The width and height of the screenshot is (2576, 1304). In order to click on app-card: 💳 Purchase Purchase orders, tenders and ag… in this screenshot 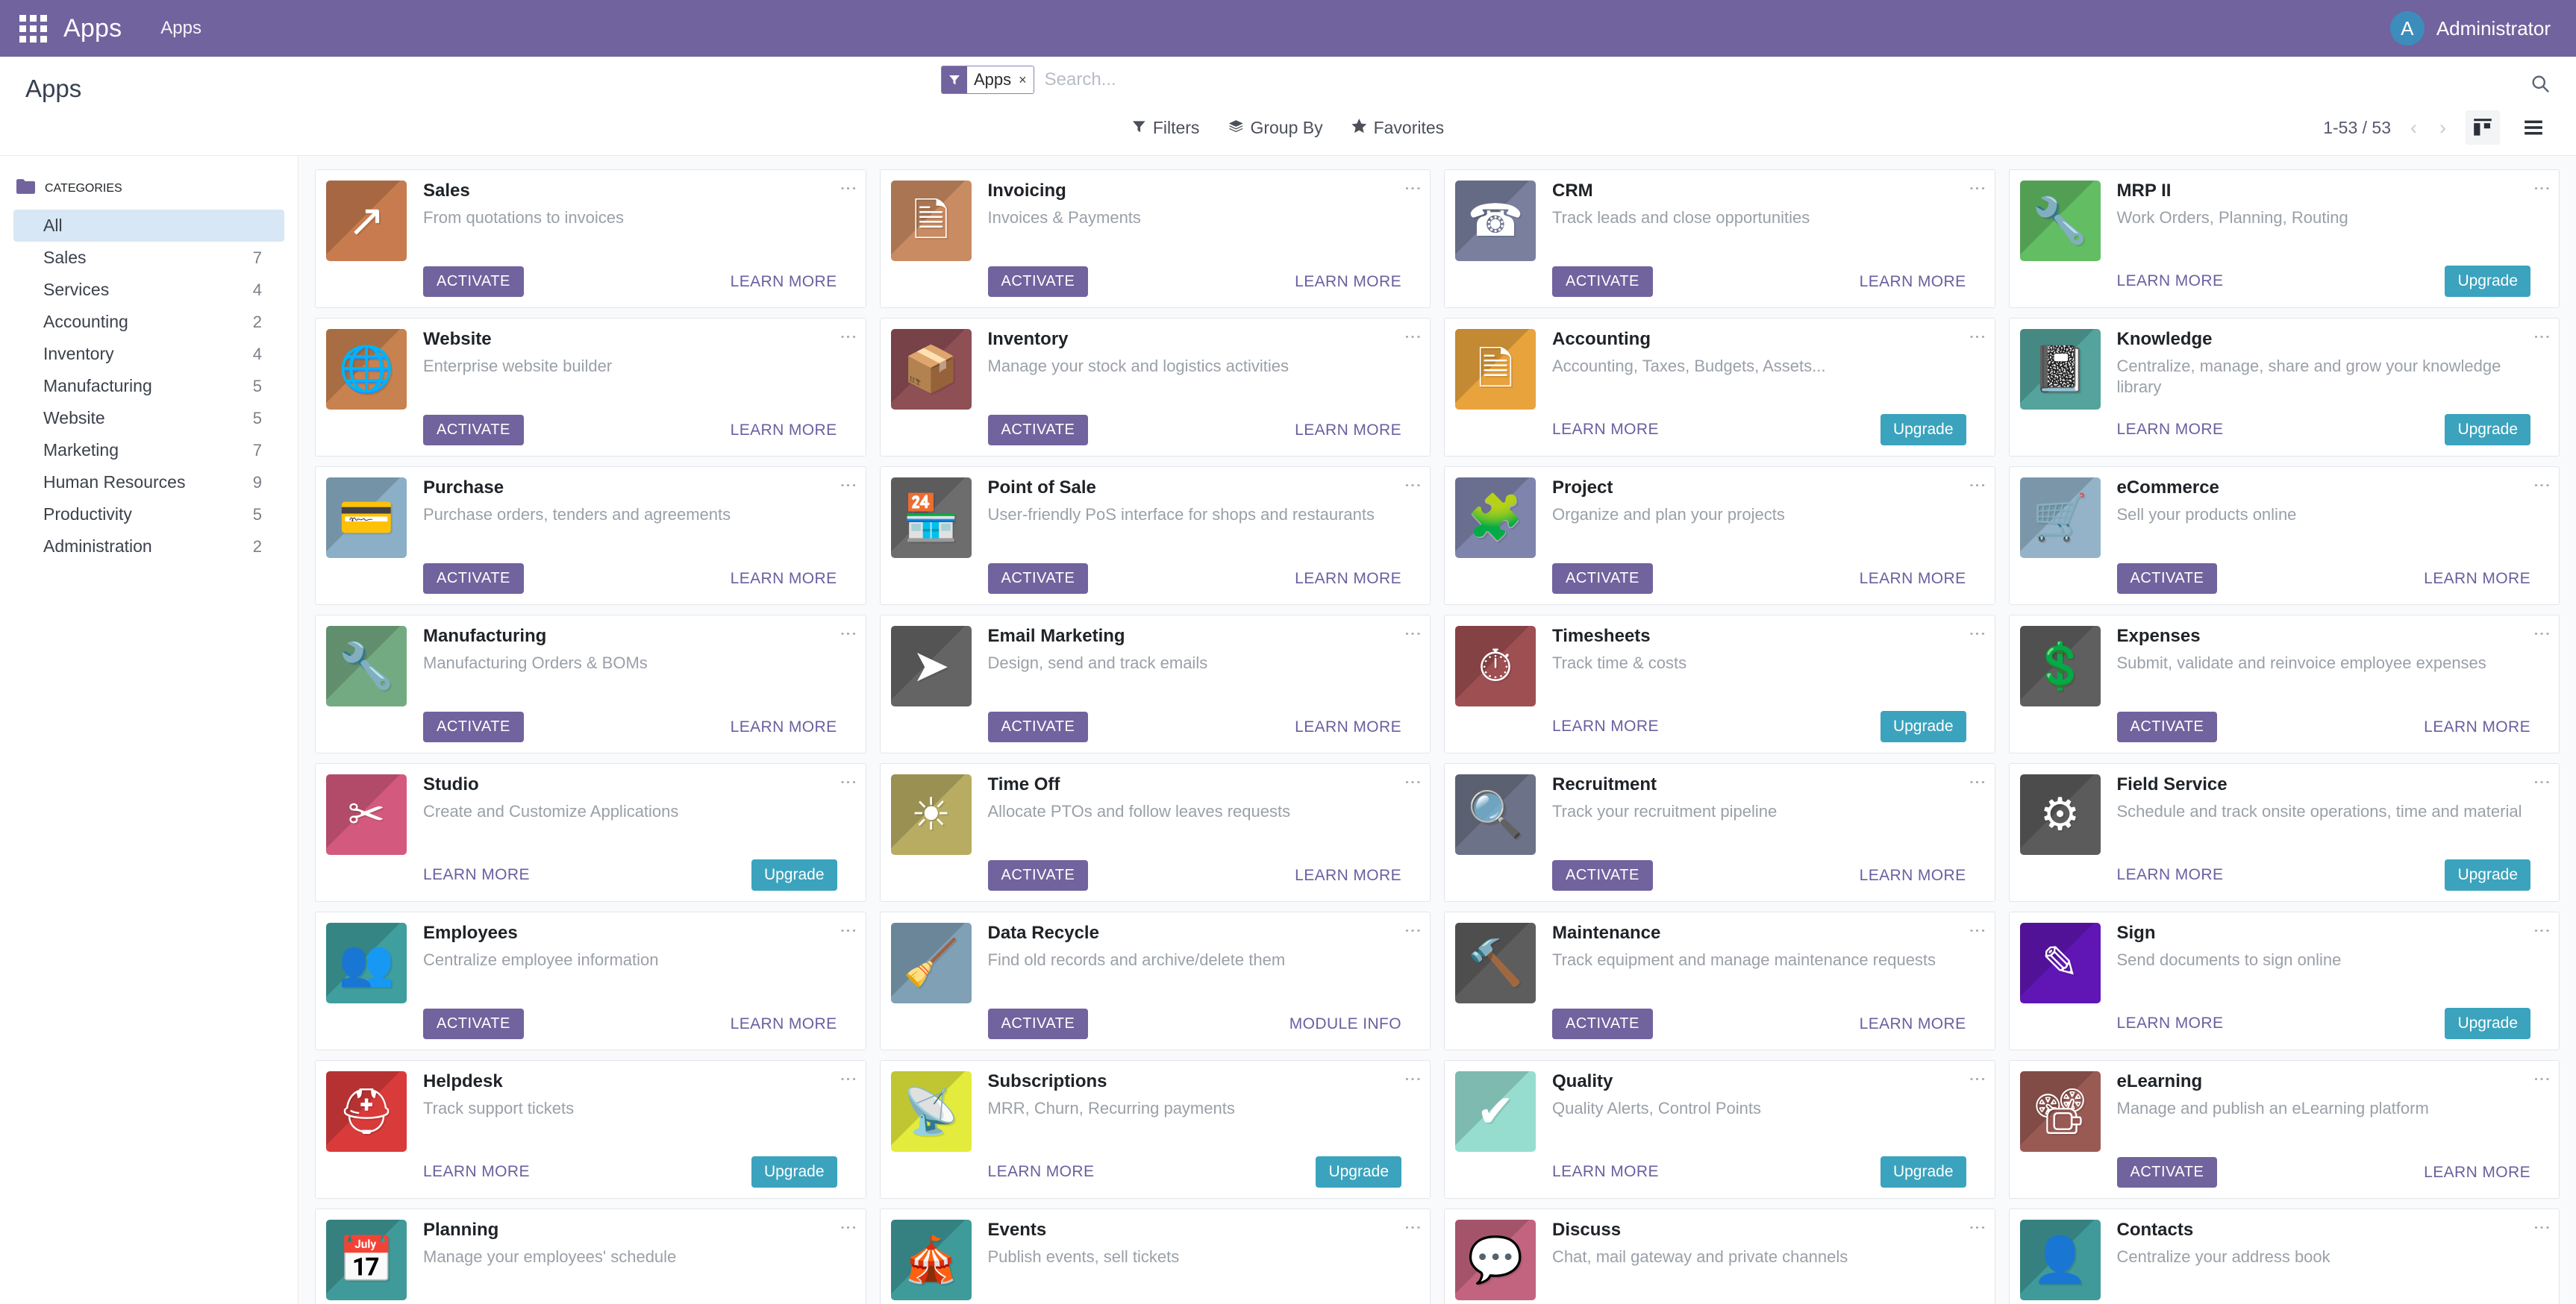, I will do `click(590, 535)`.